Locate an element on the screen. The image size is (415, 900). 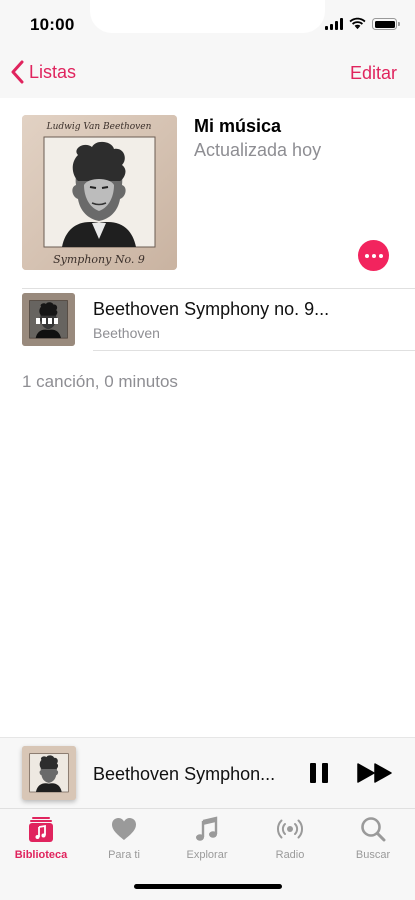
tab-label: Radio is located at coordinates (290, 855).